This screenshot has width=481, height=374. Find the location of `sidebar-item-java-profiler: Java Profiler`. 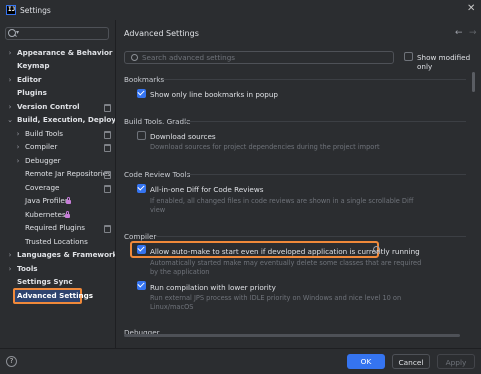

sidebar-item-java-profiler: Java Profiler is located at coordinates (55, 201).